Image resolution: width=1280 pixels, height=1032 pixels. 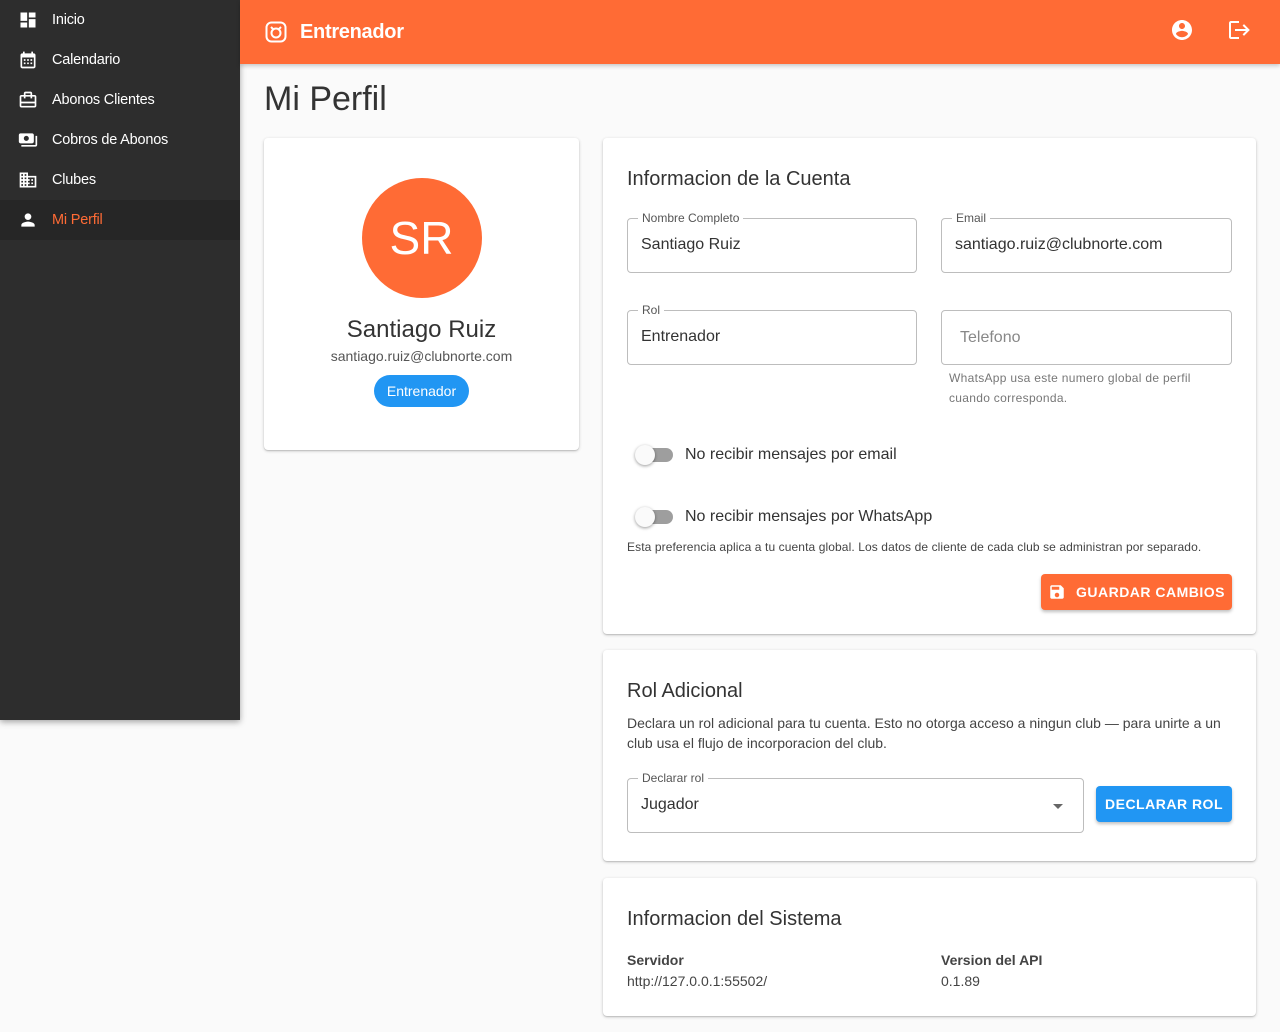 I want to click on sidebar-item-mi-perfil: Mi Perfil, so click(x=120, y=220).